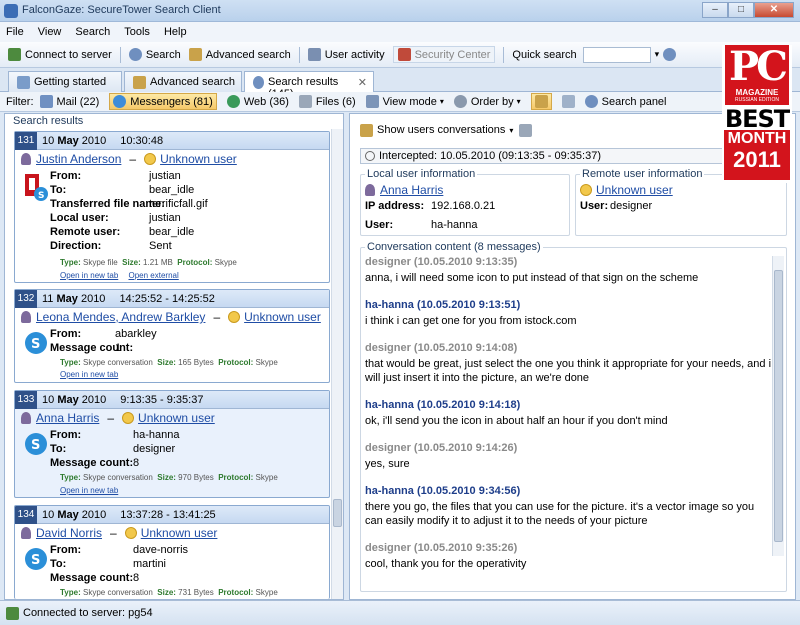 Image resolution: width=800 pixels, height=625 pixels. Describe the element at coordinates (625, 101) in the screenshot. I see `search-panel-button: Search panel` at that location.